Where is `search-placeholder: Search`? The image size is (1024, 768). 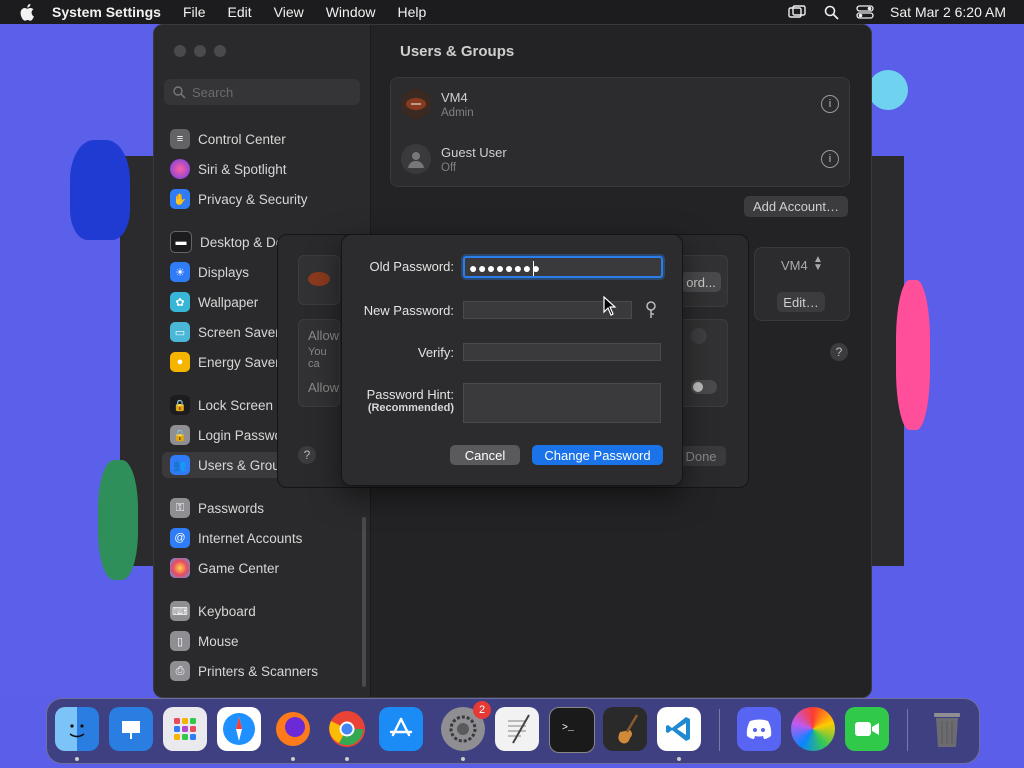
search-placeholder: Search is located at coordinates (213, 92).